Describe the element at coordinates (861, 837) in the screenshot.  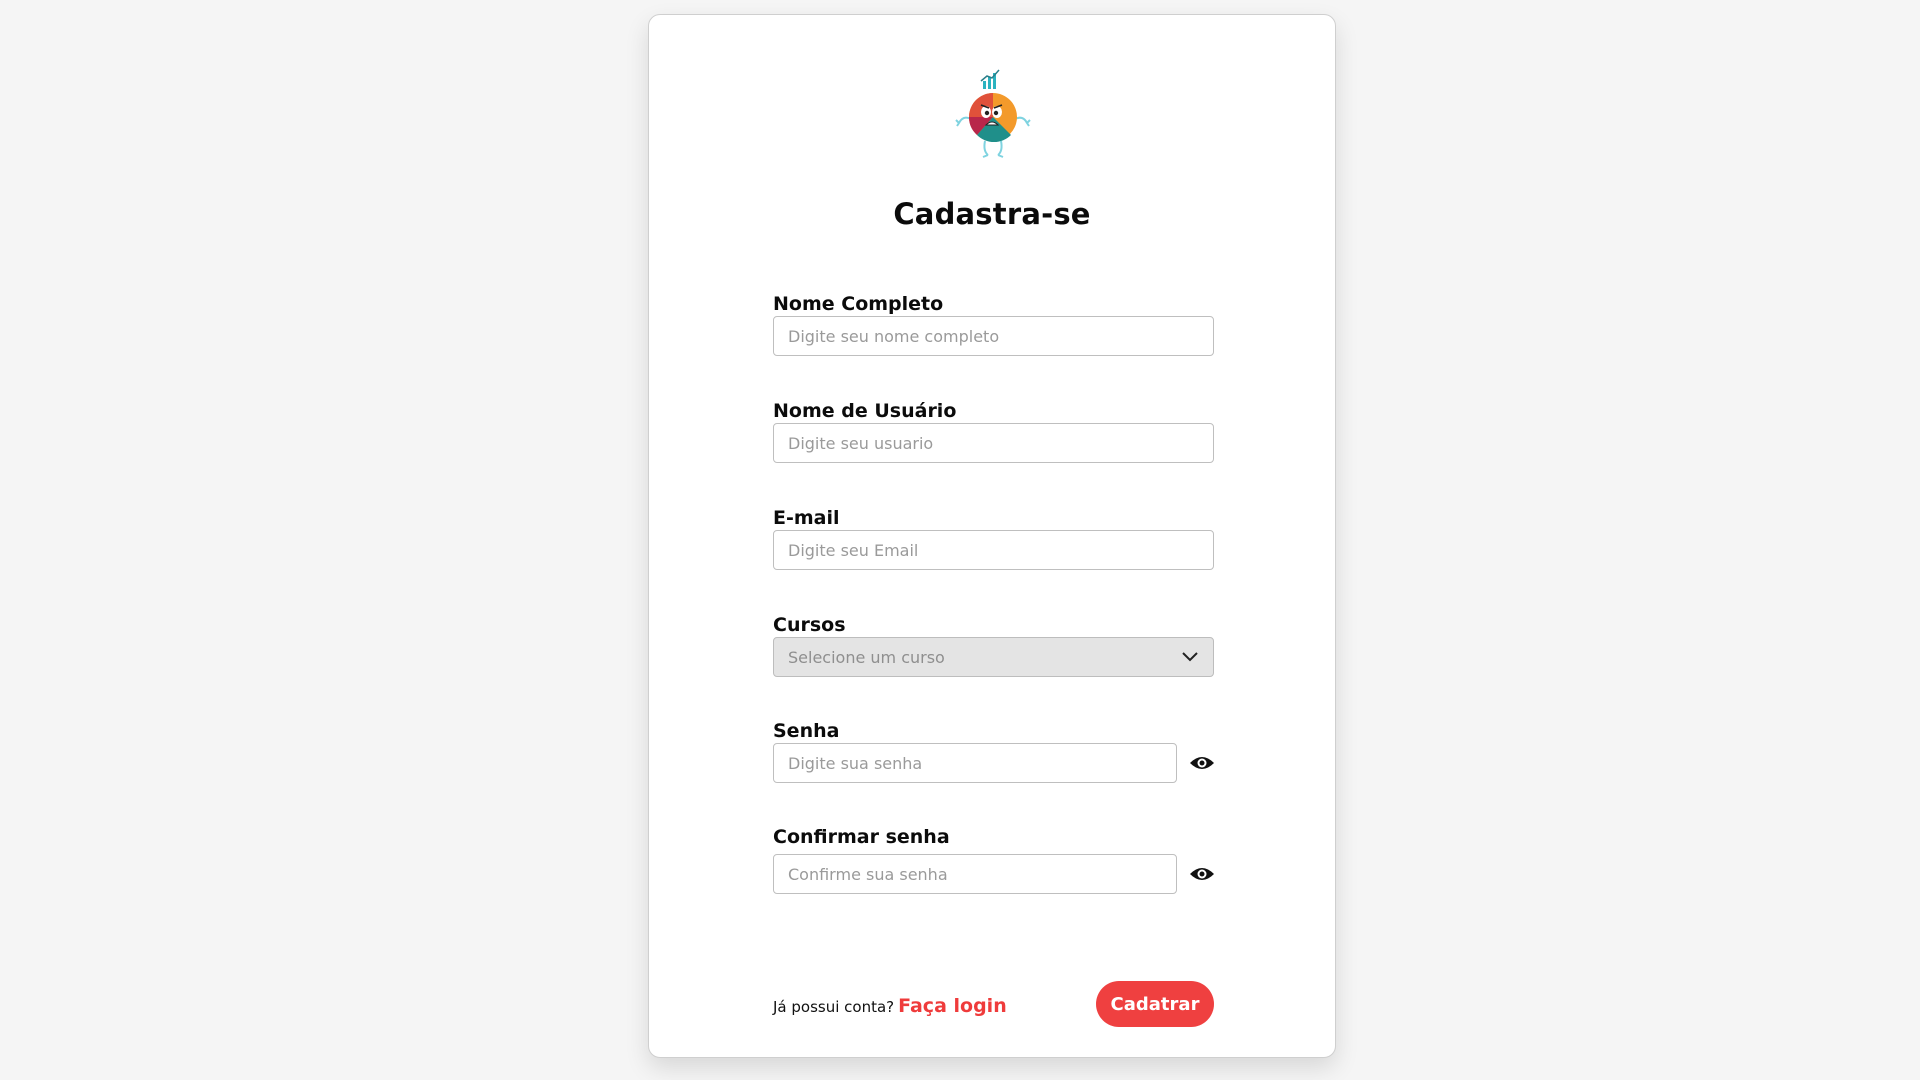
I see `confirm-password-label: Confirmar senha` at that location.